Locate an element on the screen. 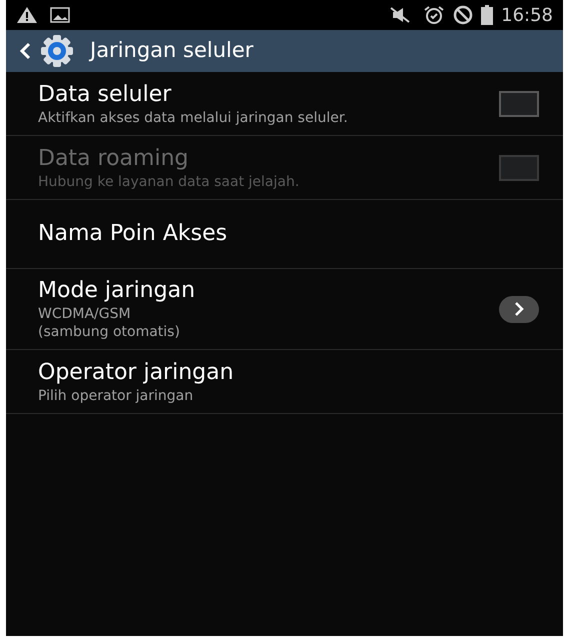 The height and width of the screenshot is (639, 569). warning-icon is located at coordinates (27, 15).